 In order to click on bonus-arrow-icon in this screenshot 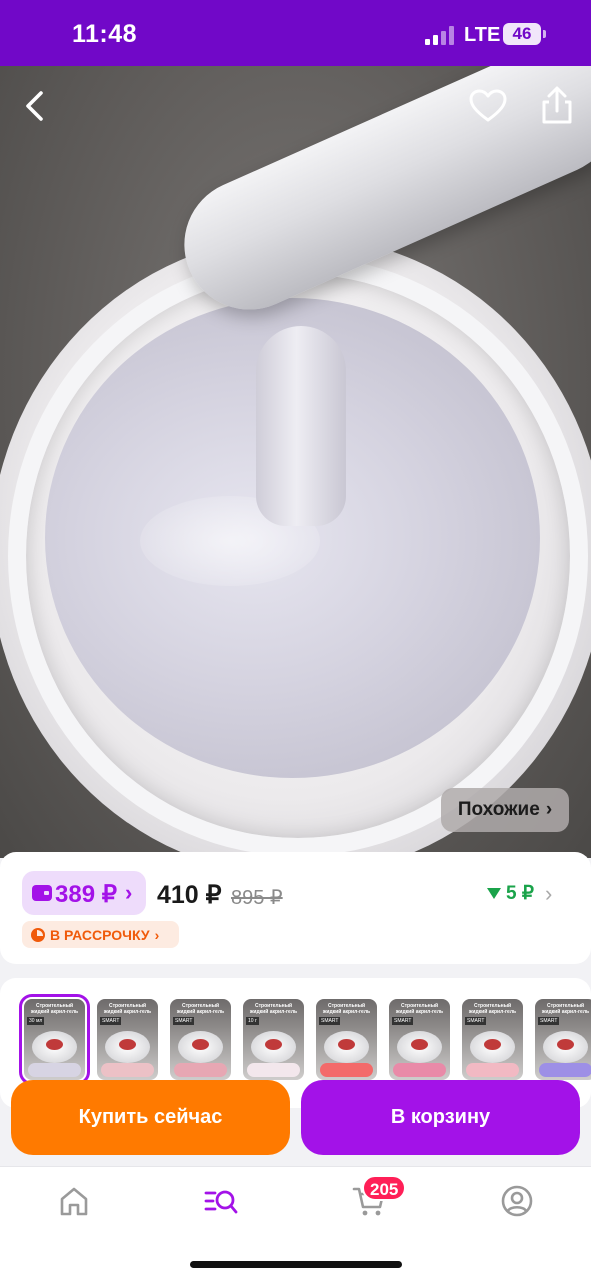, I will do `click(494, 893)`.